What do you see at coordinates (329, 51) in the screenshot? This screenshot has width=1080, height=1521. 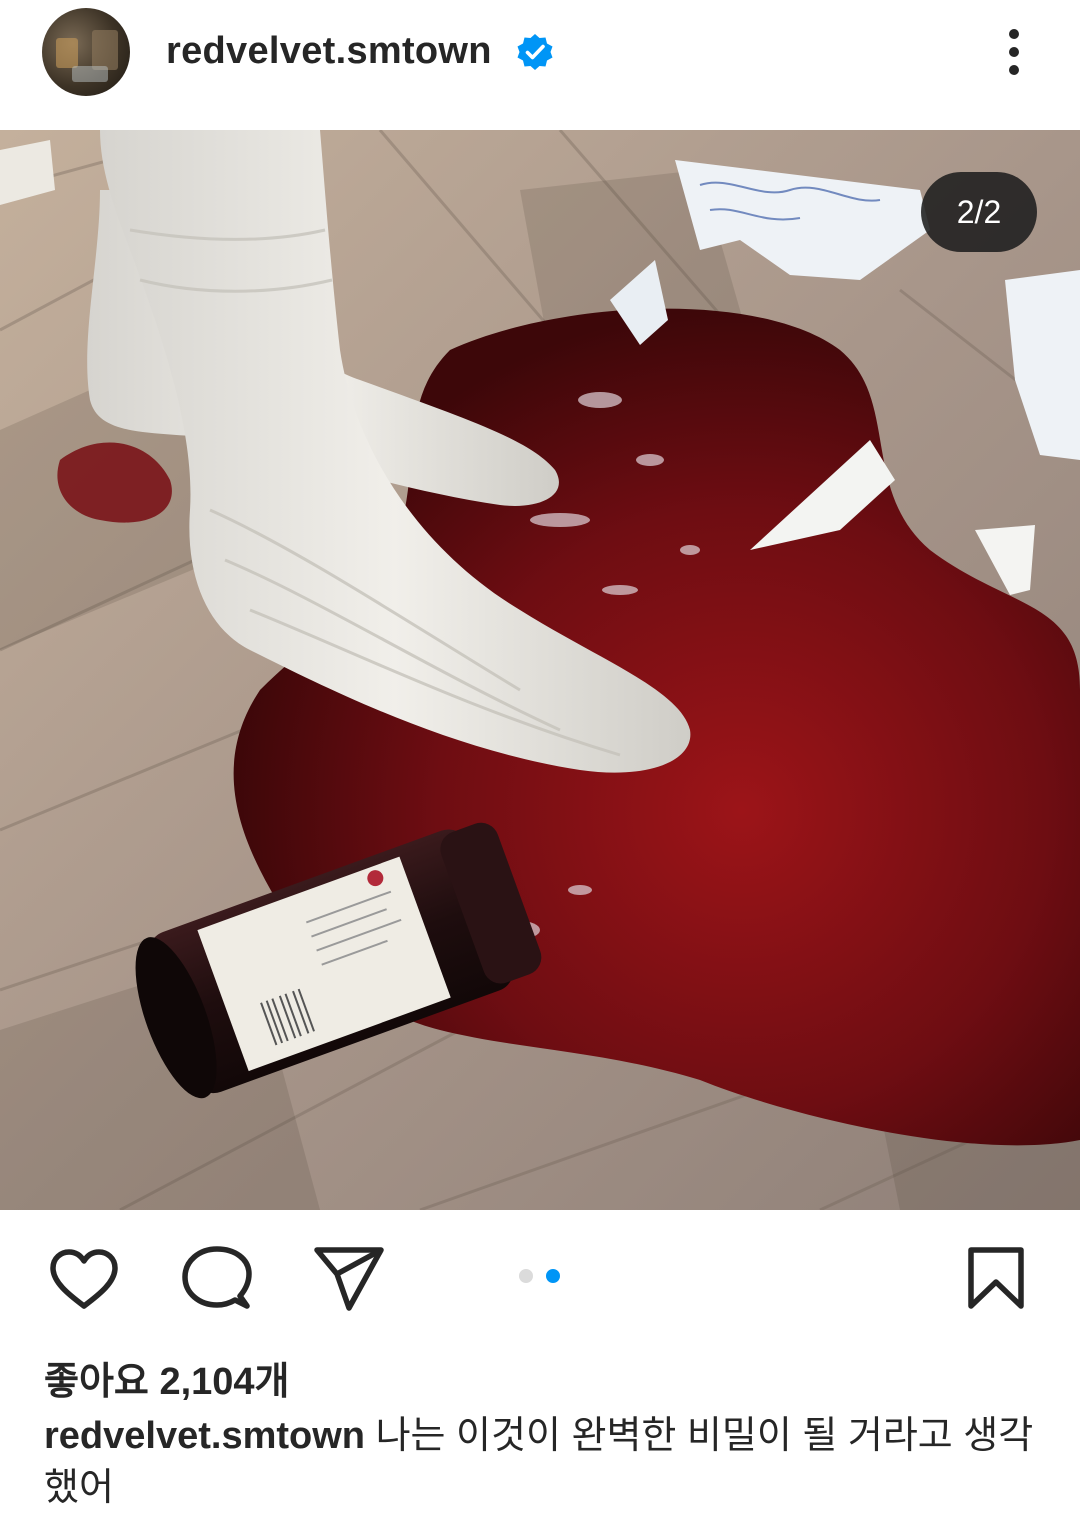 I see `post-username: redvelvet.smtown` at bounding box center [329, 51].